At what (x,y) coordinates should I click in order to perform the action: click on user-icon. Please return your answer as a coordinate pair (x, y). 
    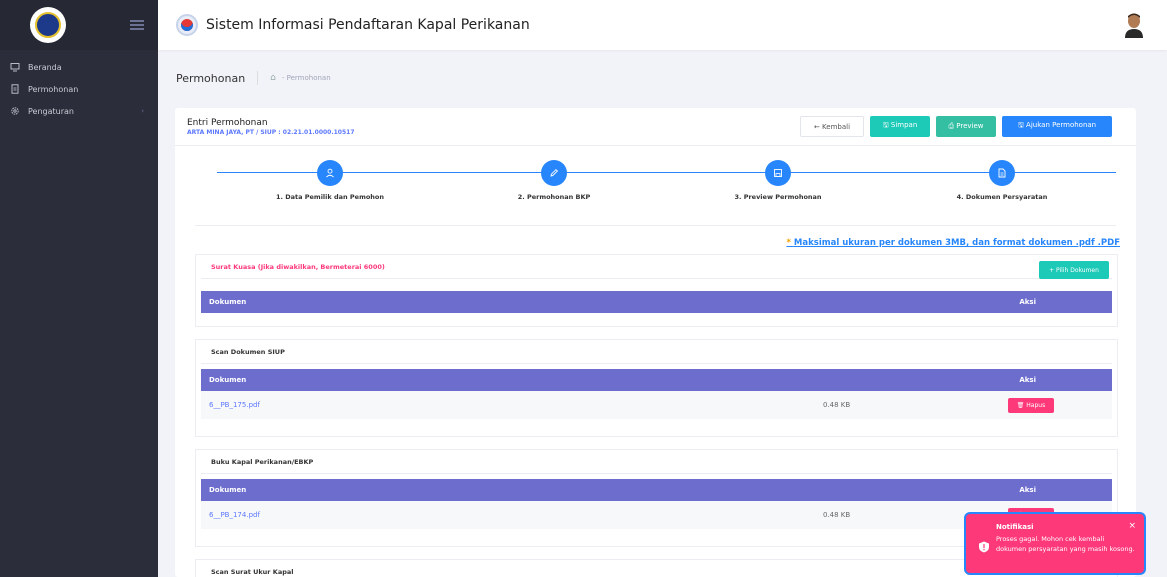
    Looking at the image, I should click on (330, 173).